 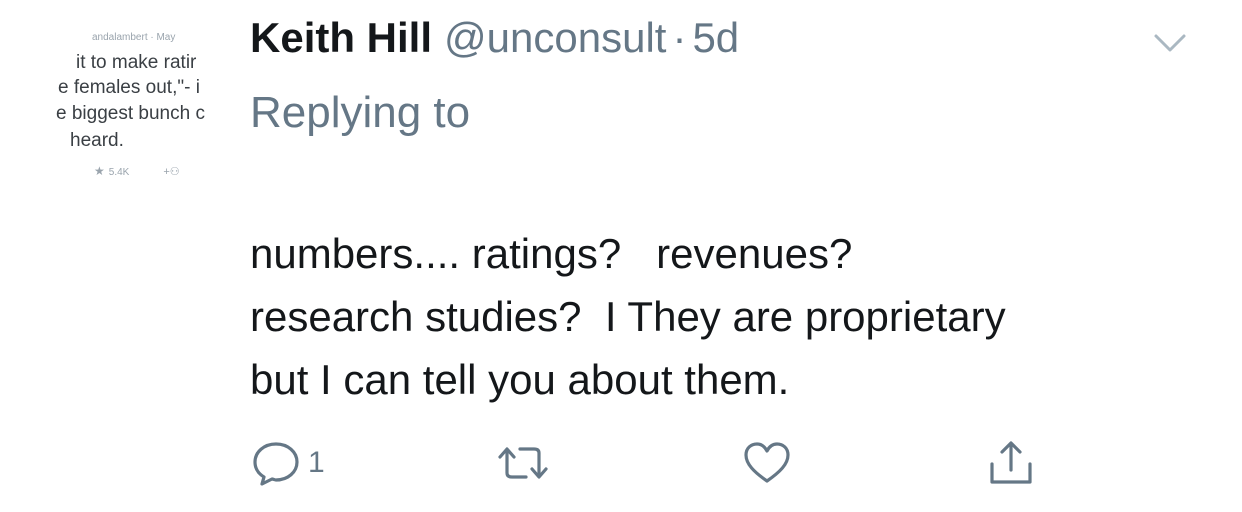 I want to click on avatar-tweet-meta: andalambert · May, so click(x=134, y=37).